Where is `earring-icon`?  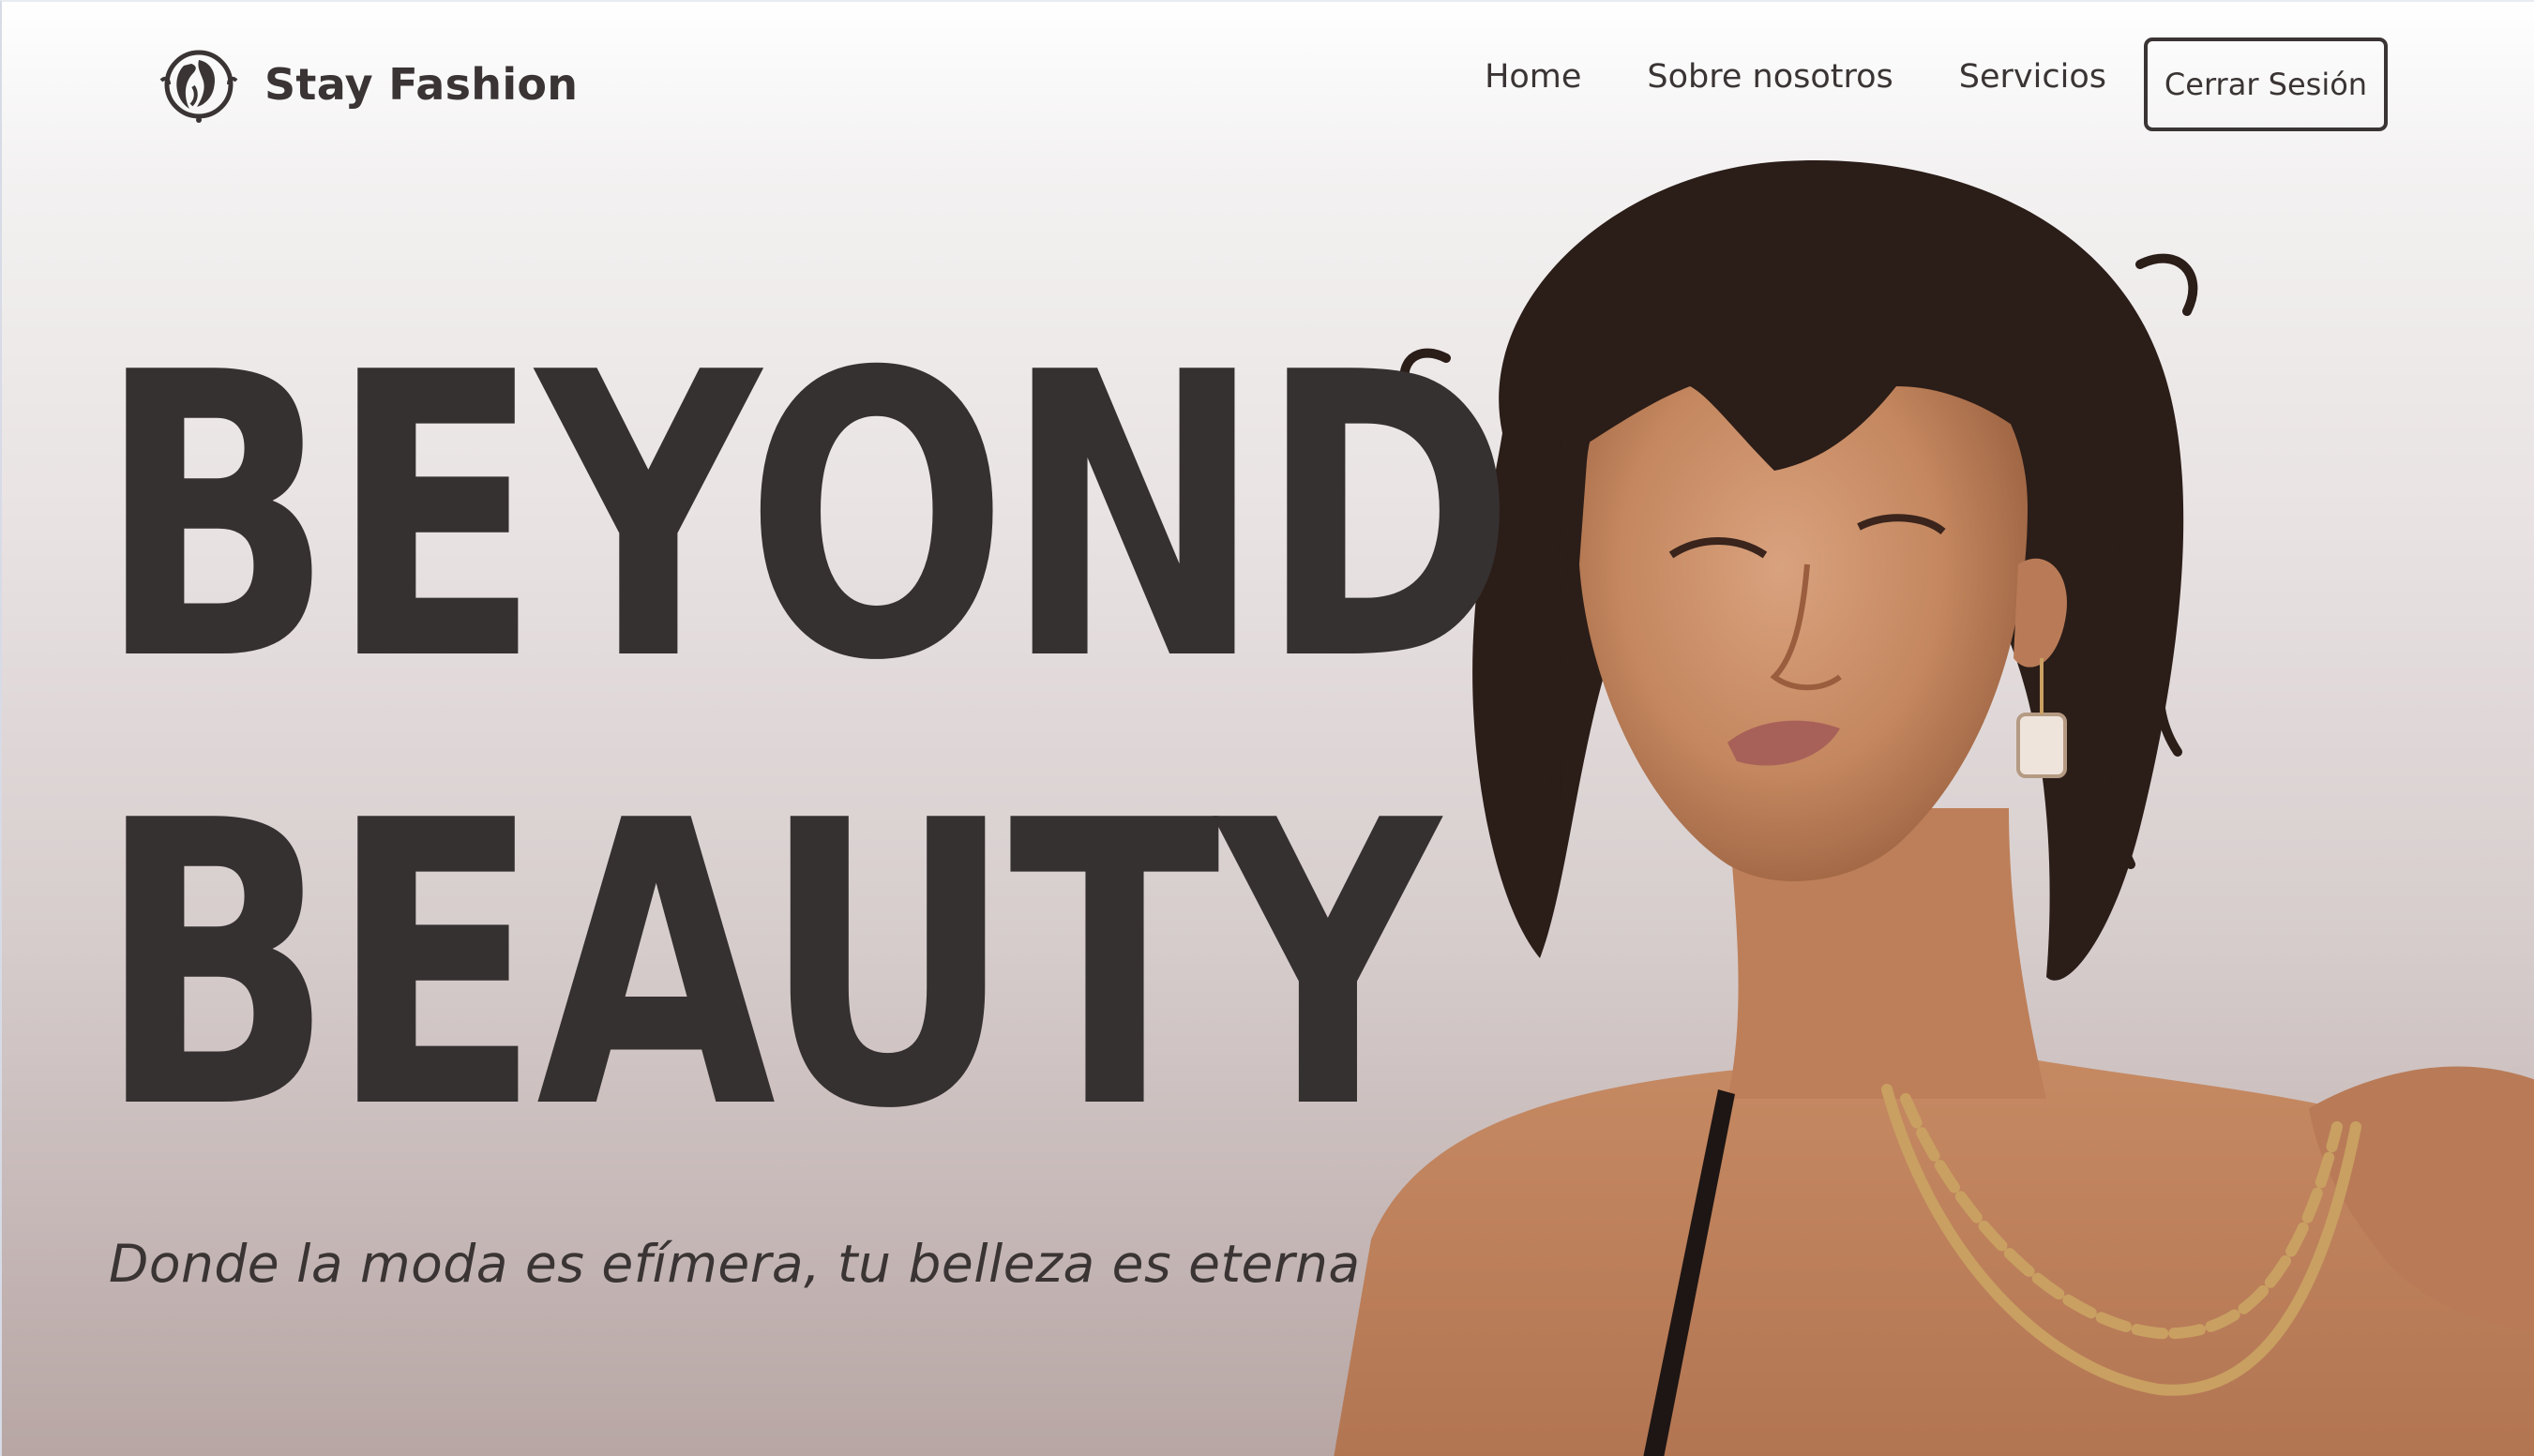
earring-icon is located at coordinates (2041, 745).